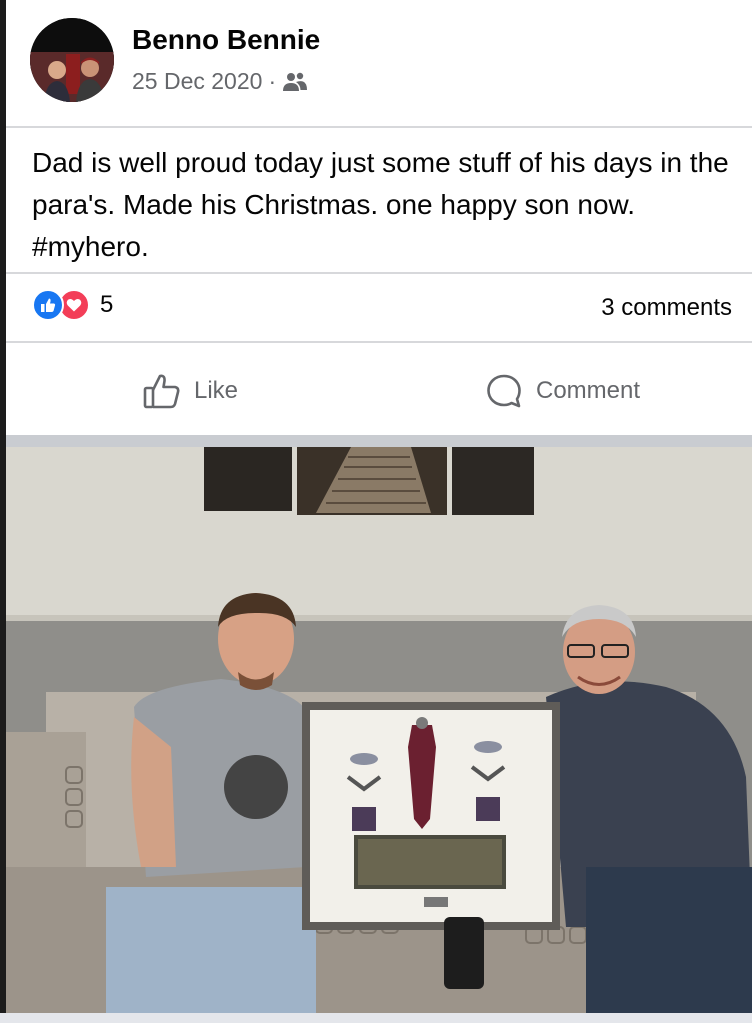 The image size is (752, 1023). Describe the element at coordinates (504, 391) in the screenshot. I see `comment-bubble-icon` at that location.